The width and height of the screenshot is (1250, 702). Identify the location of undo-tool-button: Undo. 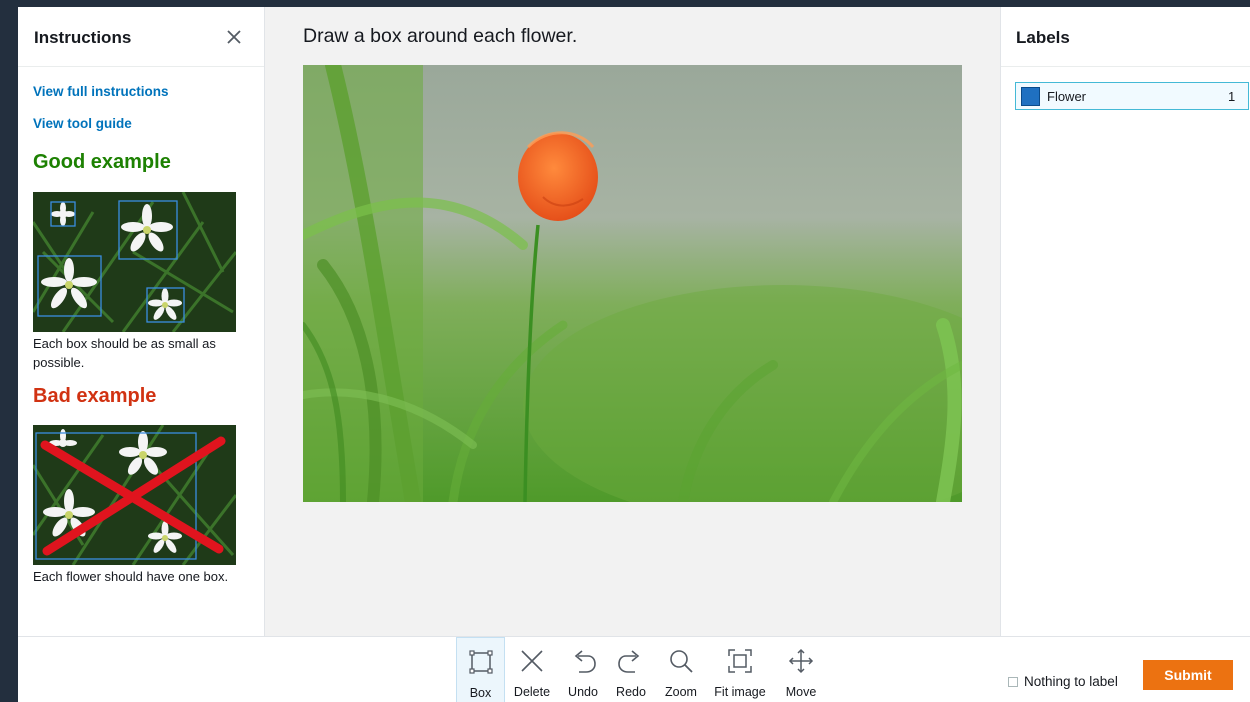
(583, 669).